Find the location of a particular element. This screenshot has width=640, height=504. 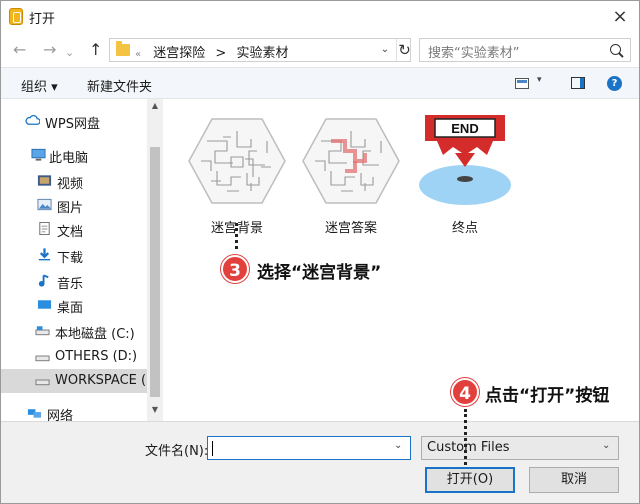

breadcrumb: « 迷宫探险 > 实验素材 is located at coordinates (212, 53).